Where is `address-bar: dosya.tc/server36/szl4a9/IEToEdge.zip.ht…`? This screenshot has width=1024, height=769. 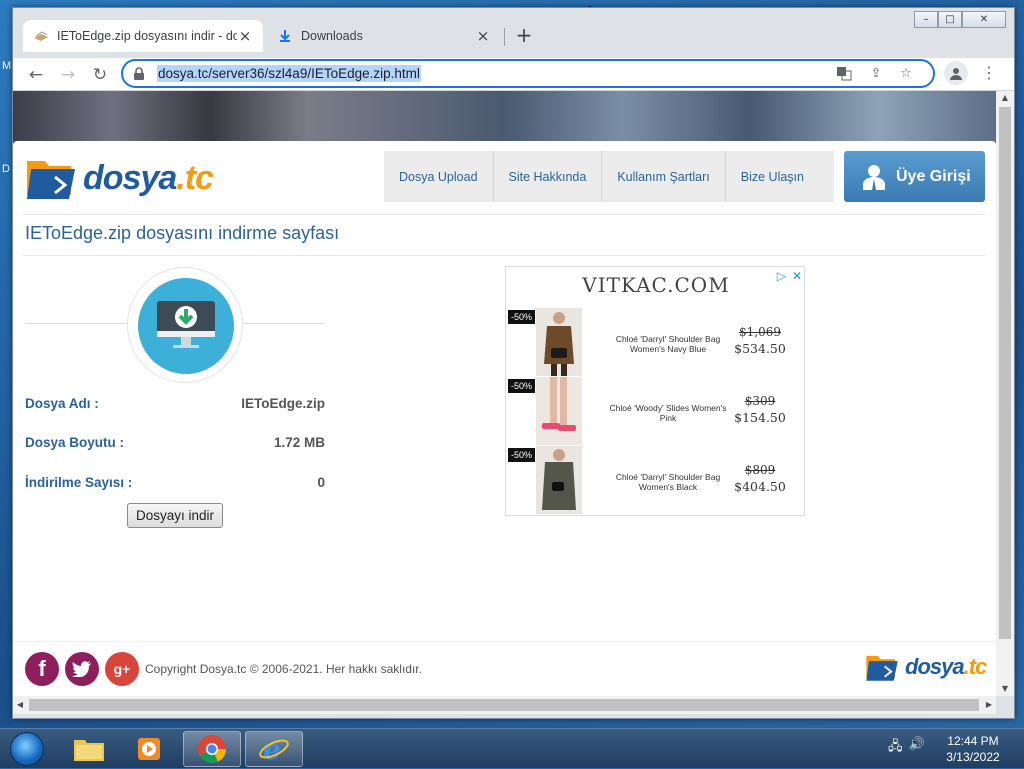
address-bar: dosya.tc/server36/szl4a9/IEToEdge.zip.ht… is located at coordinates (528, 73).